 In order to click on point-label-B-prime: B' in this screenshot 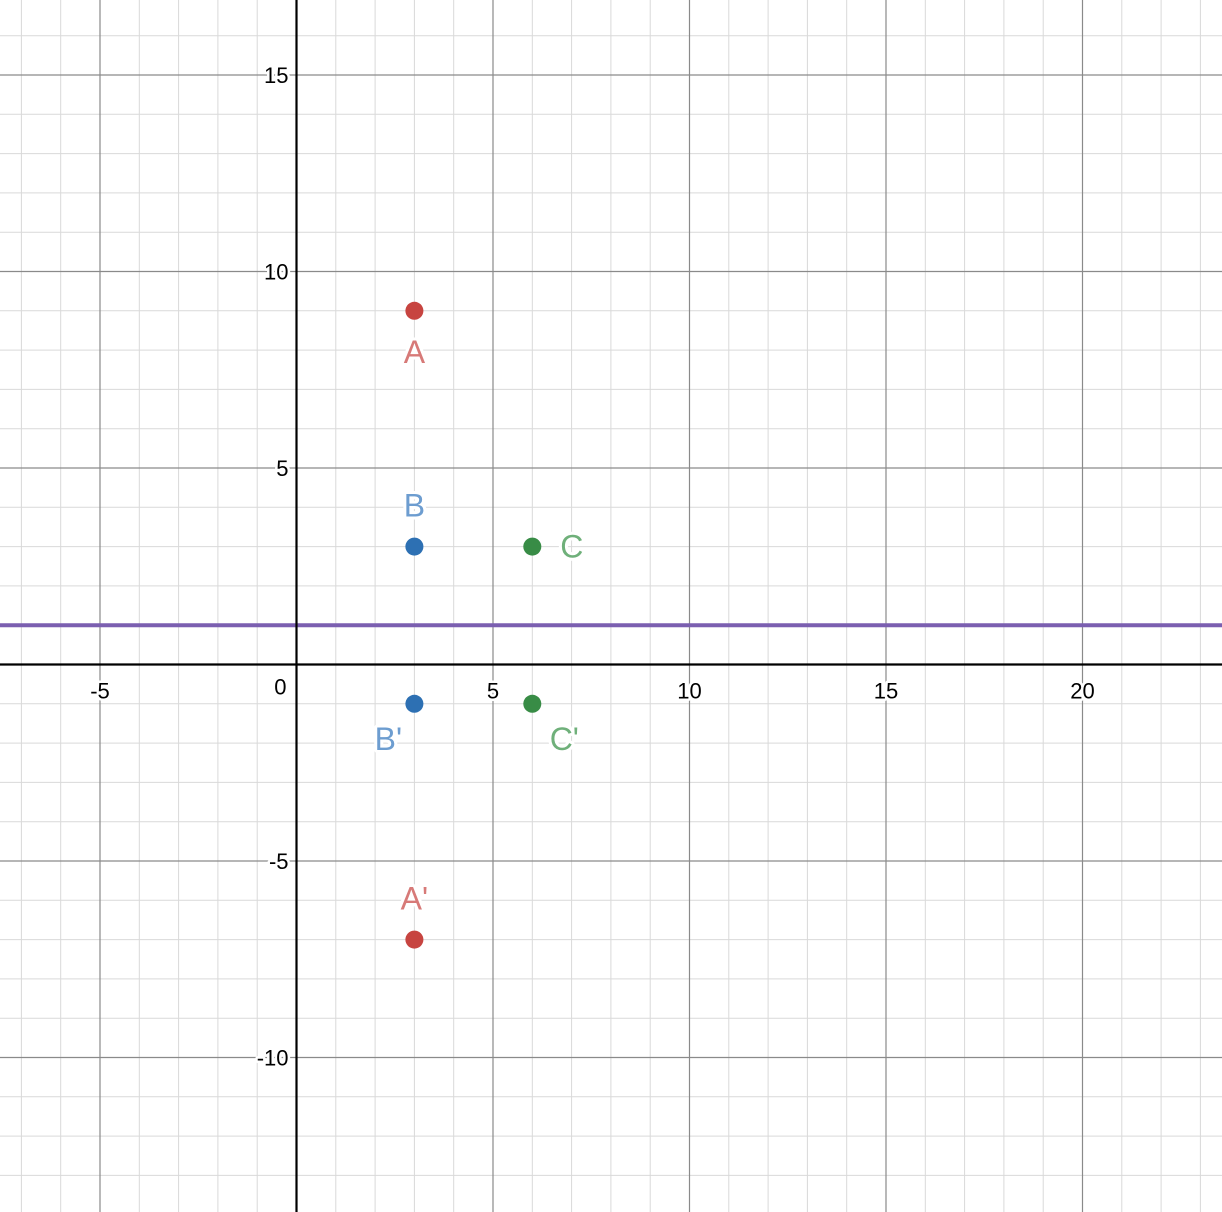, I will do `click(388, 739)`.